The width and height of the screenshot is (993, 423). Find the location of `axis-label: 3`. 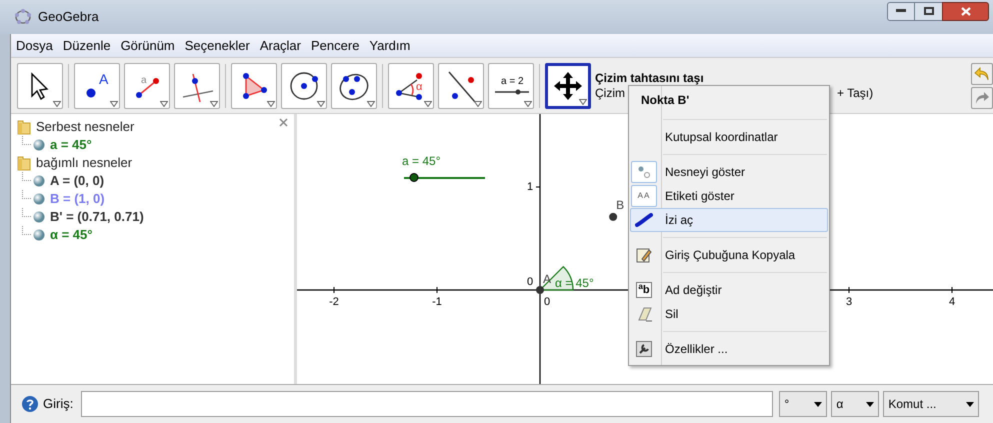

axis-label: 3 is located at coordinates (849, 302).